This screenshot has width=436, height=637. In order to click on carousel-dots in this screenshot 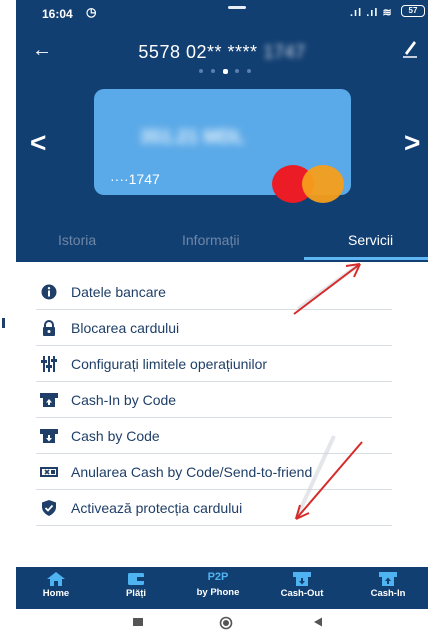, I will do `click(225, 71)`.